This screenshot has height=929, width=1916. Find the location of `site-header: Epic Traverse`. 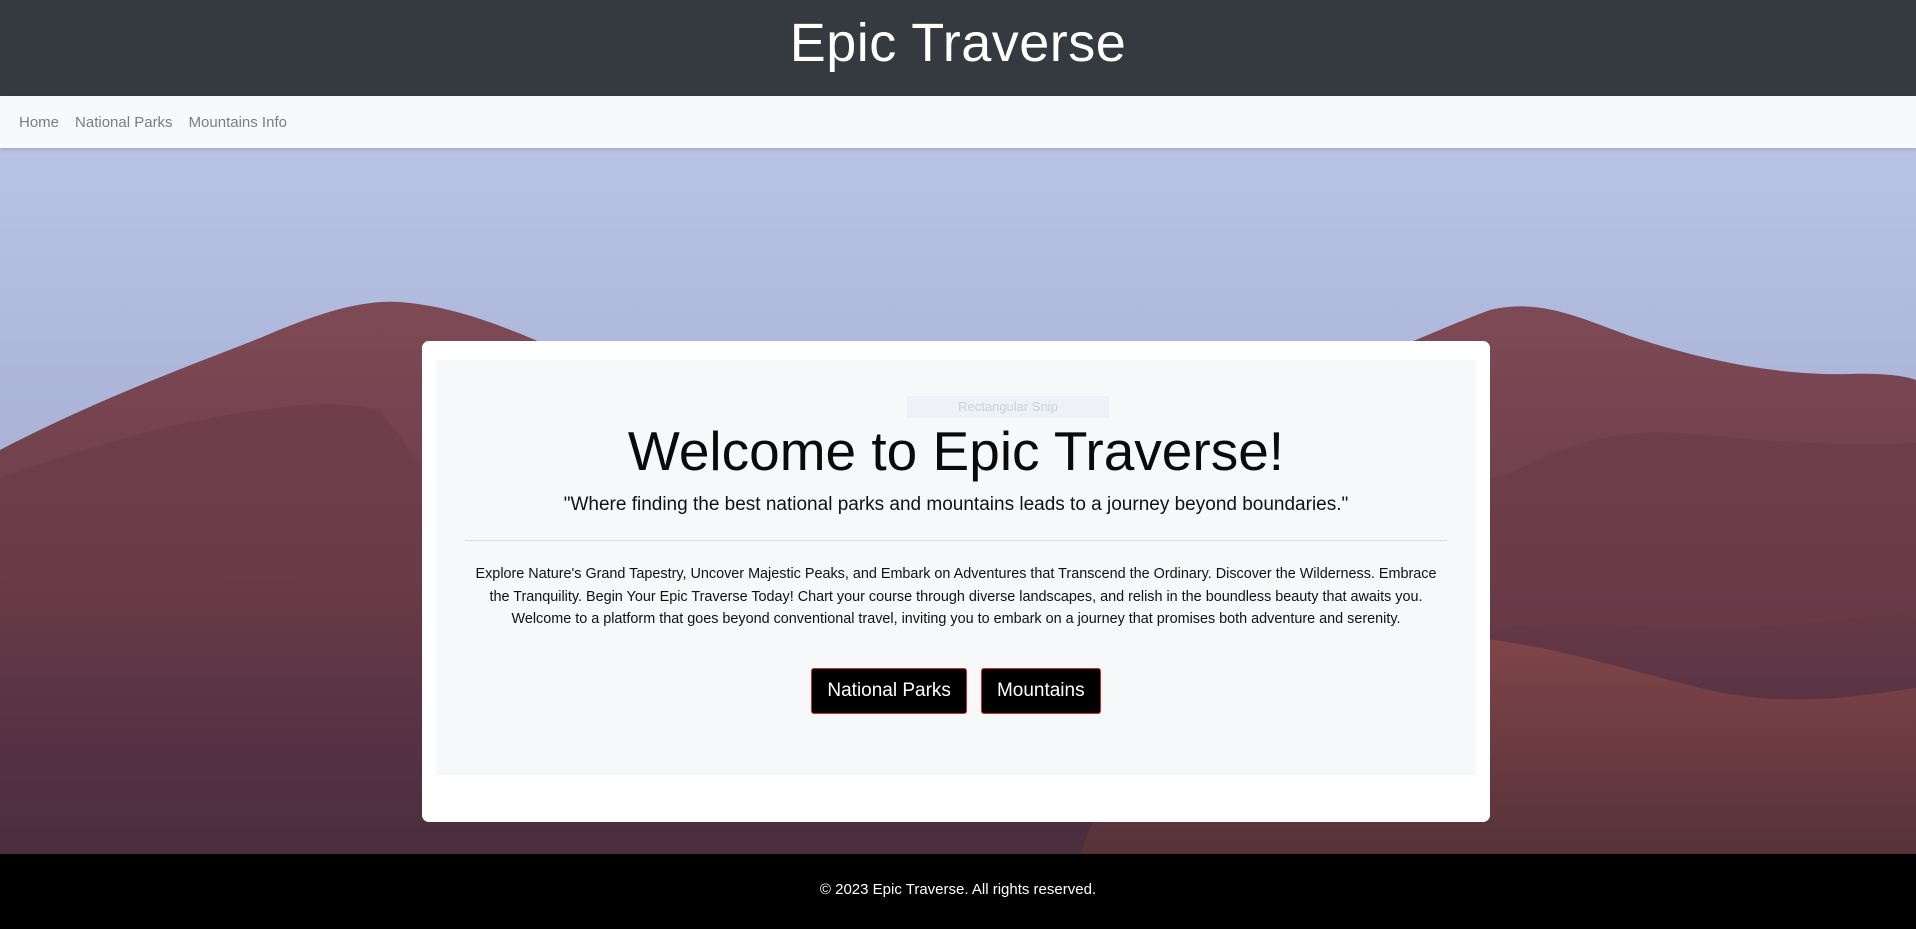

site-header: Epic Traverse is located at coordinates (958, 48).